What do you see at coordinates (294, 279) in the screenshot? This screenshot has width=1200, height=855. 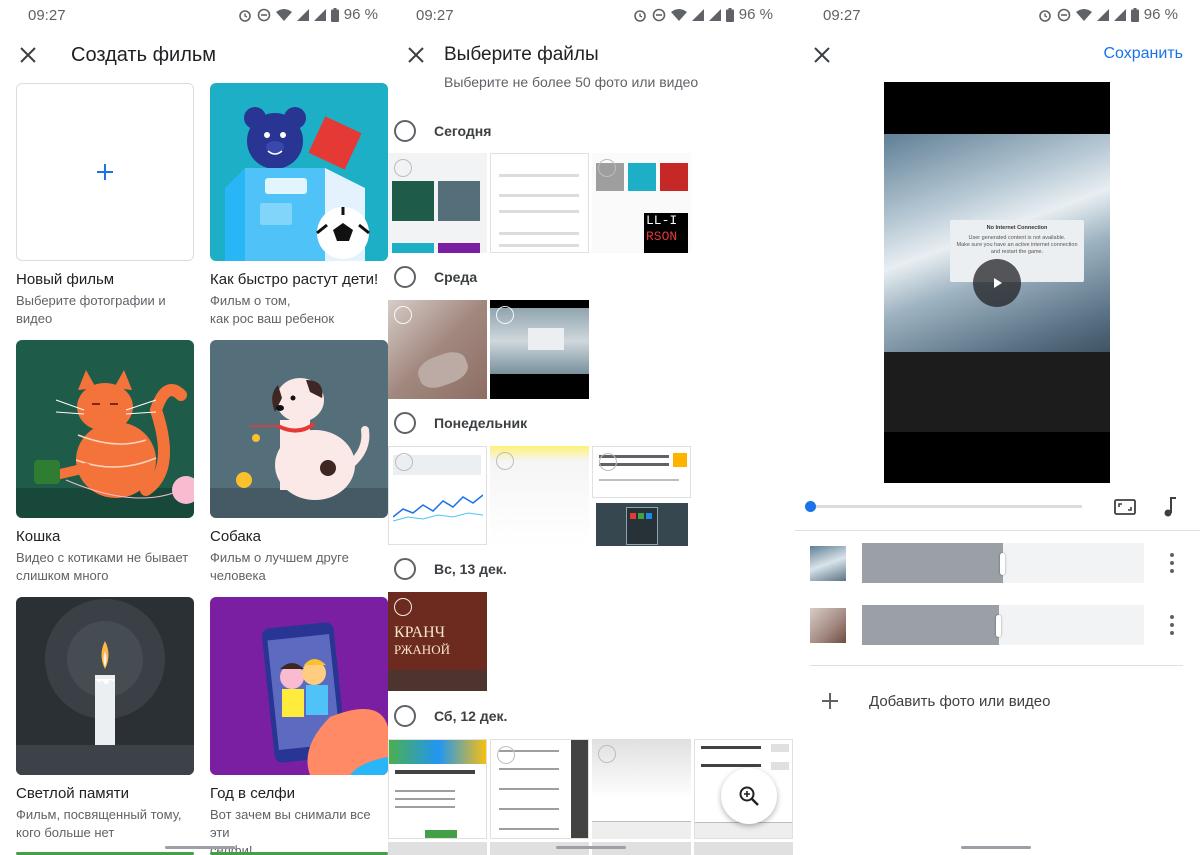 I see `card-name: Как быстро растут дети!` at bounding box center [294, 279].